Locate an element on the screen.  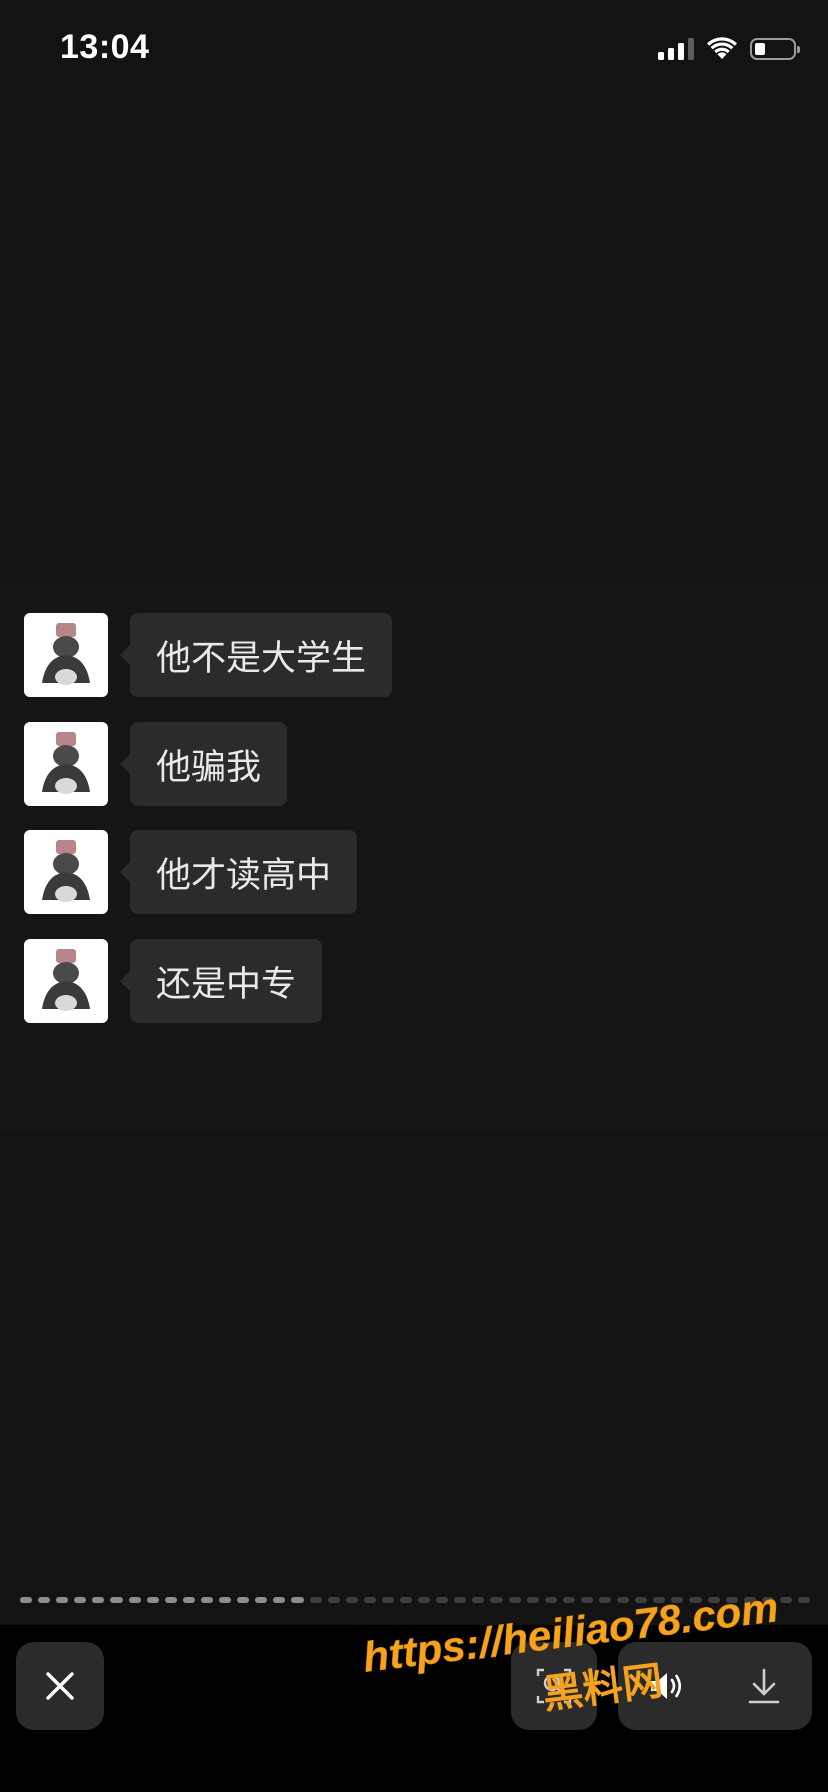
speaker-icon is located at coordinates (665, 1686).